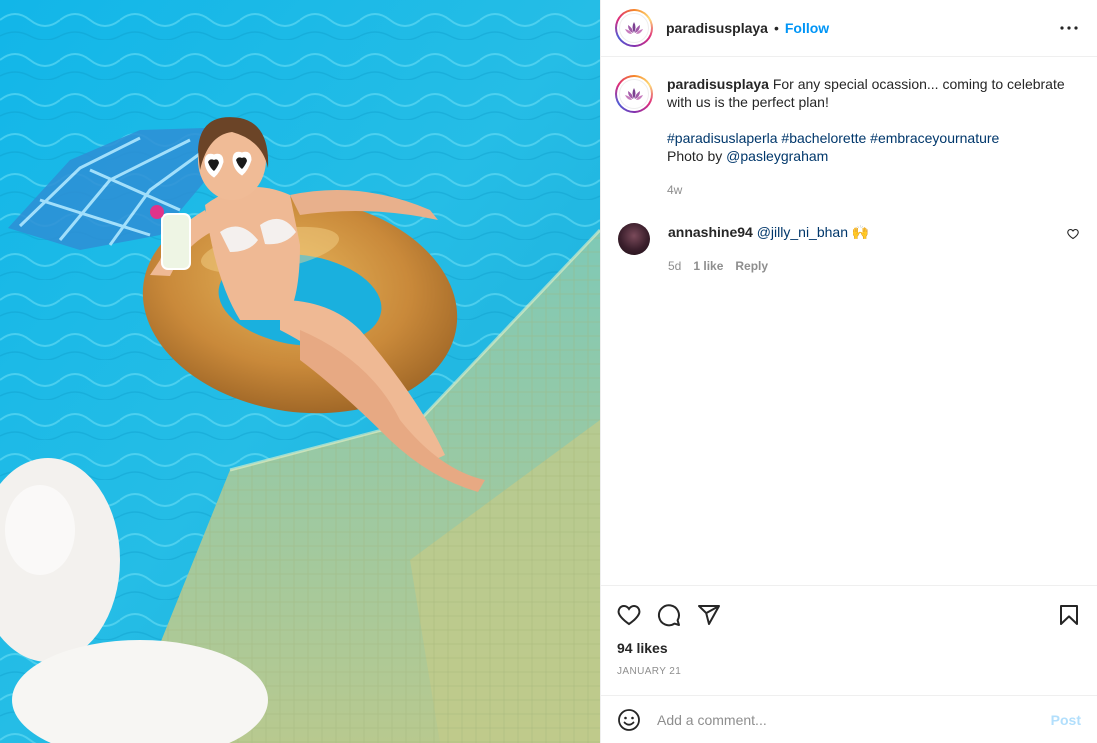 This screenshot has width=1097, height=743. Describe the element at coordinates (874, 232) in the screenshot. I see `comment-text-line: annashine94 @jilly_ni_bhan 🙌` at that location.